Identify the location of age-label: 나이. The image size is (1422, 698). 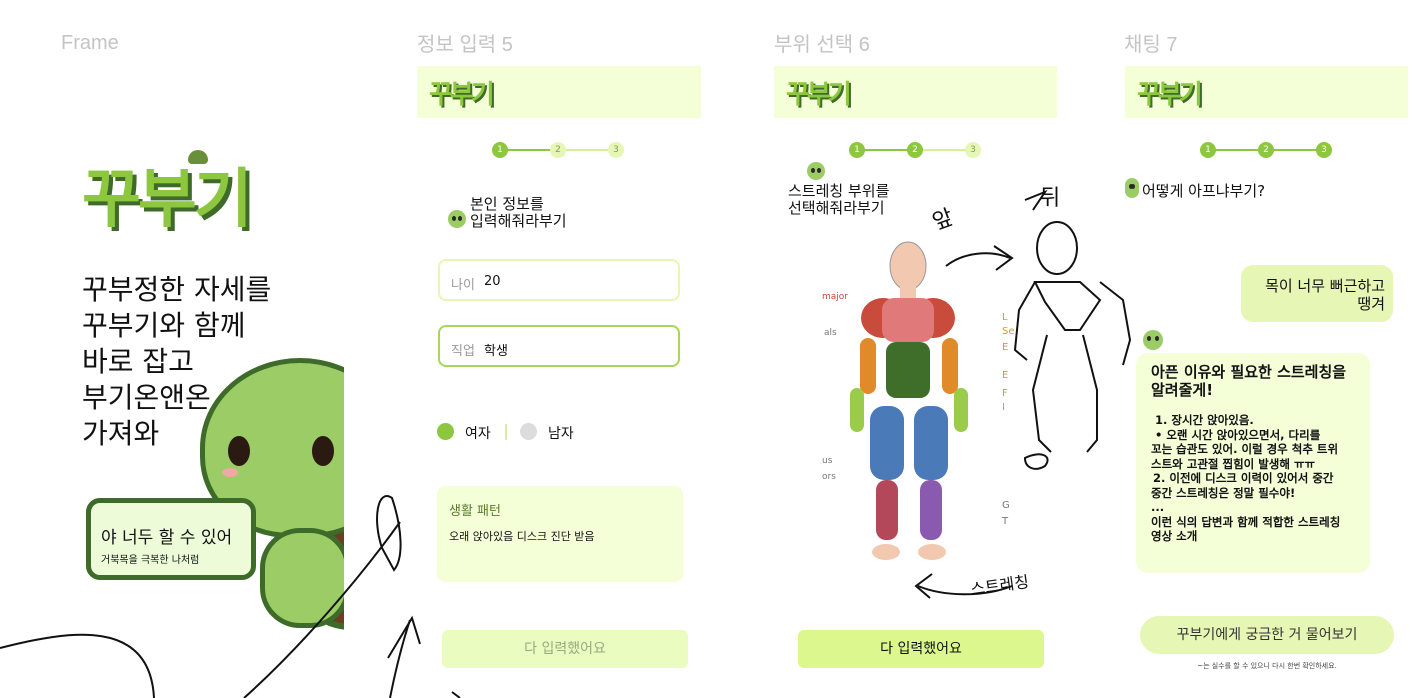
(463, 285).